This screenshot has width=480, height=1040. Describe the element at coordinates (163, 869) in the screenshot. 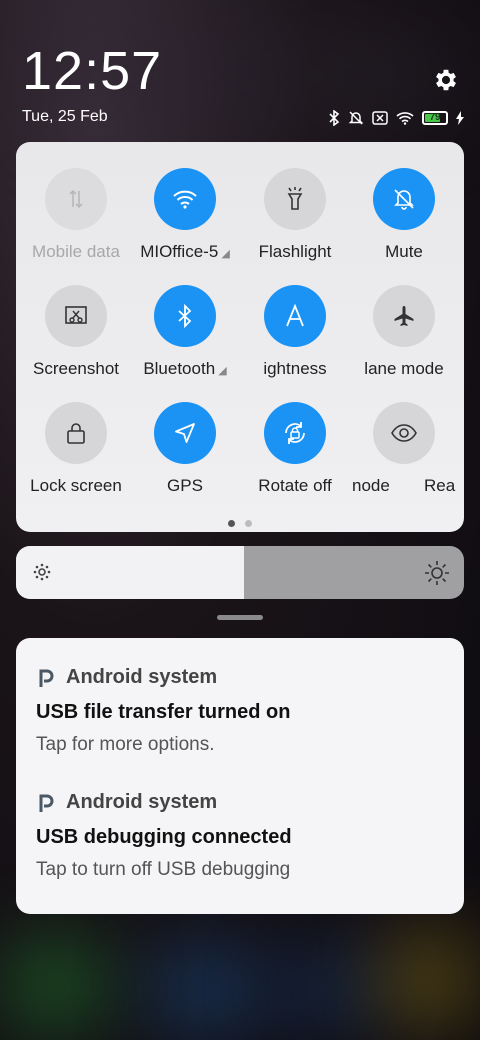

I see `notification-body: Tap to turn off USB debugging` at that location.